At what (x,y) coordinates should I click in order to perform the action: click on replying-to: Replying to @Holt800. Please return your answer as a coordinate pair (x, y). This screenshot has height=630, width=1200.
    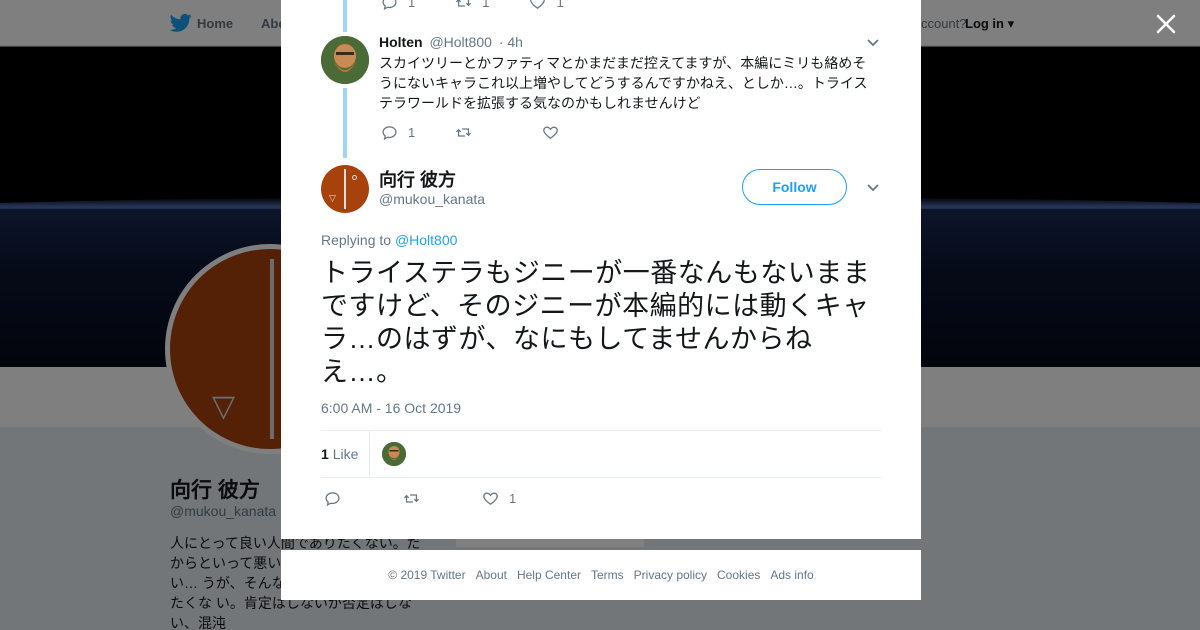
    Looking at the image, I should click on (389, 240).